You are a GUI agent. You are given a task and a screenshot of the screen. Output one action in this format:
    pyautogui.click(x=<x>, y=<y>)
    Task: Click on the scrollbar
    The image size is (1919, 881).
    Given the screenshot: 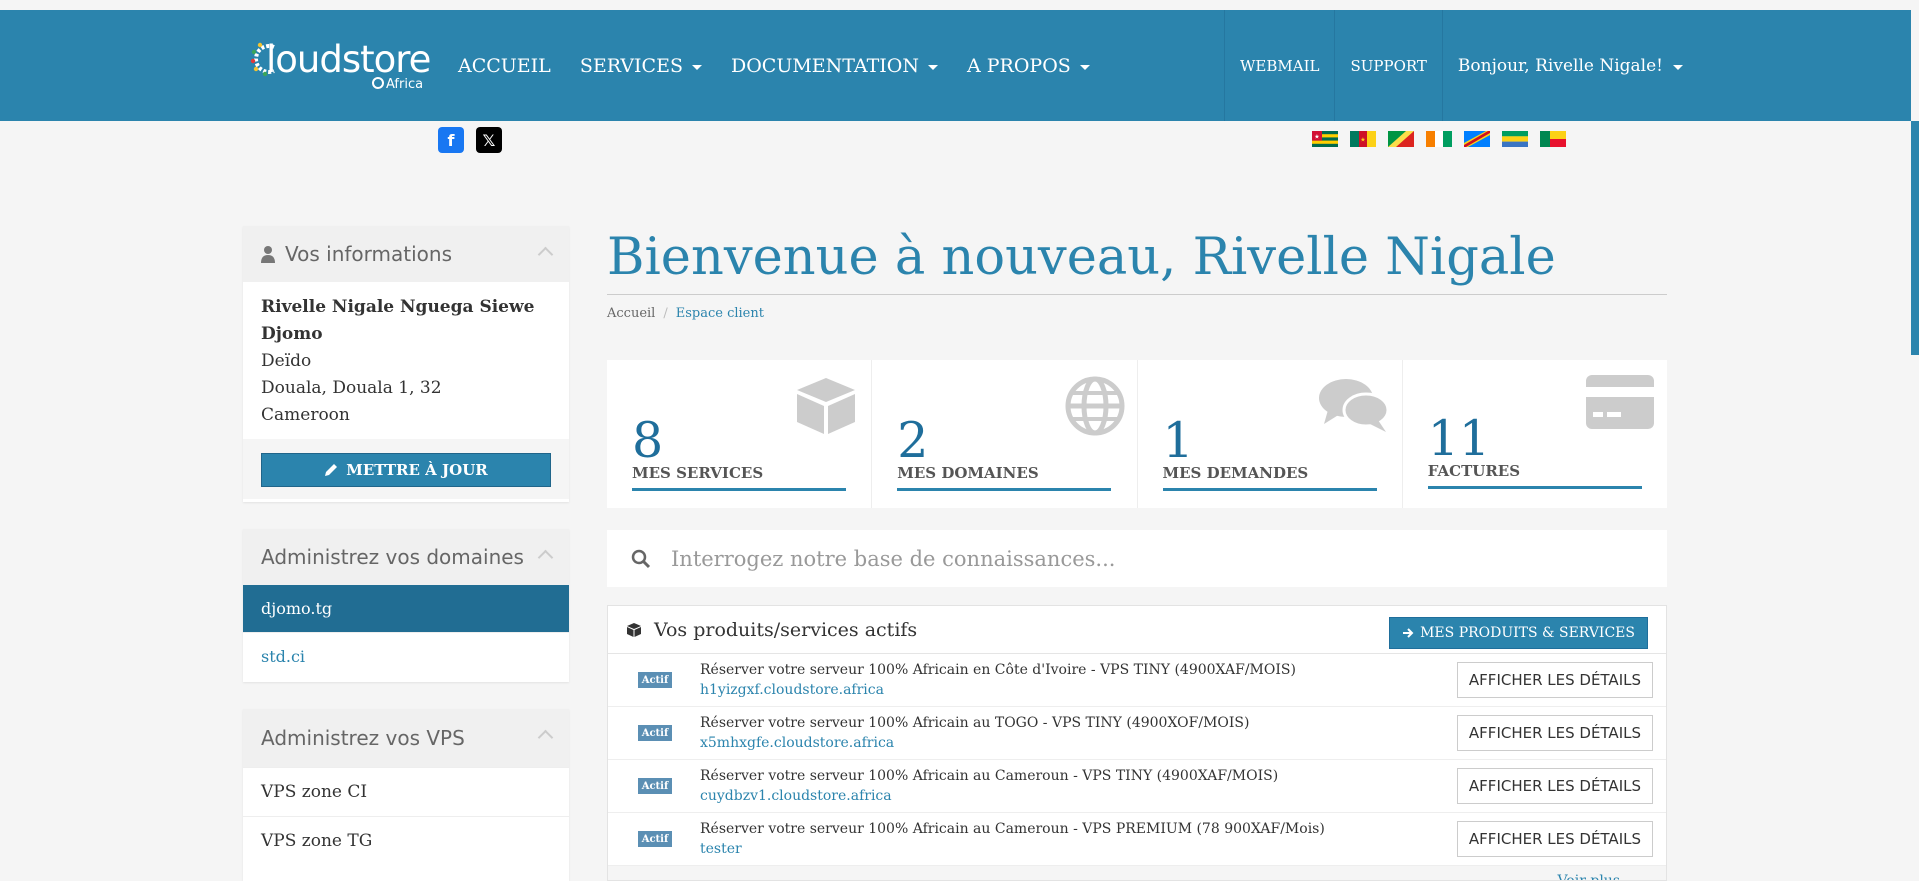 What is the action you would take?
    pyautogui.click(x=1915, y=238)
    